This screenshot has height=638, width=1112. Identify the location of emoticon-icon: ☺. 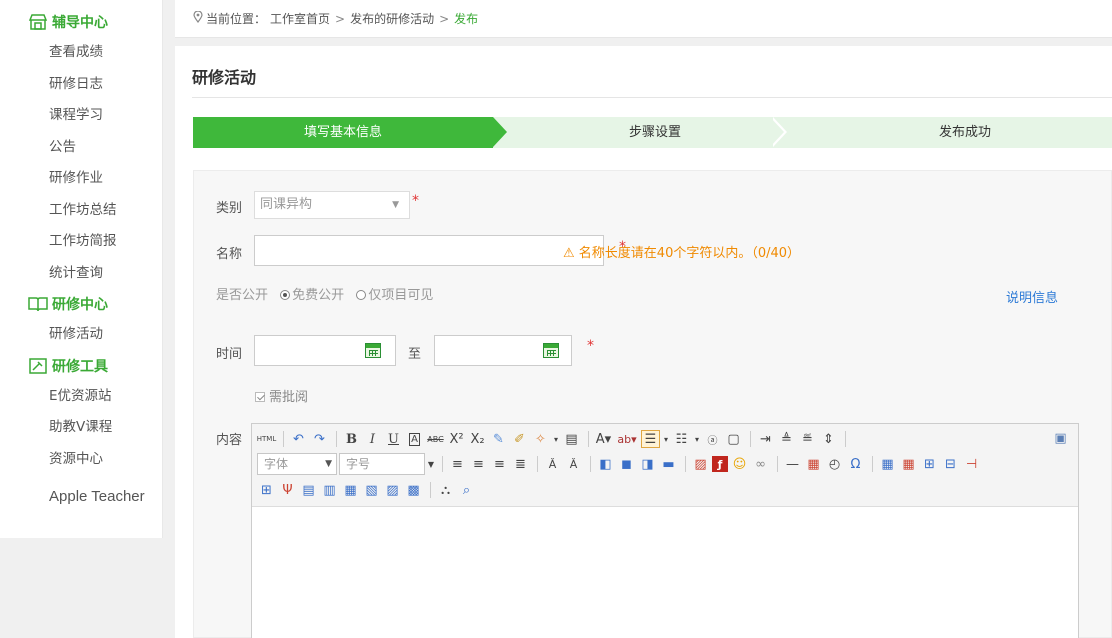
(739, 464).